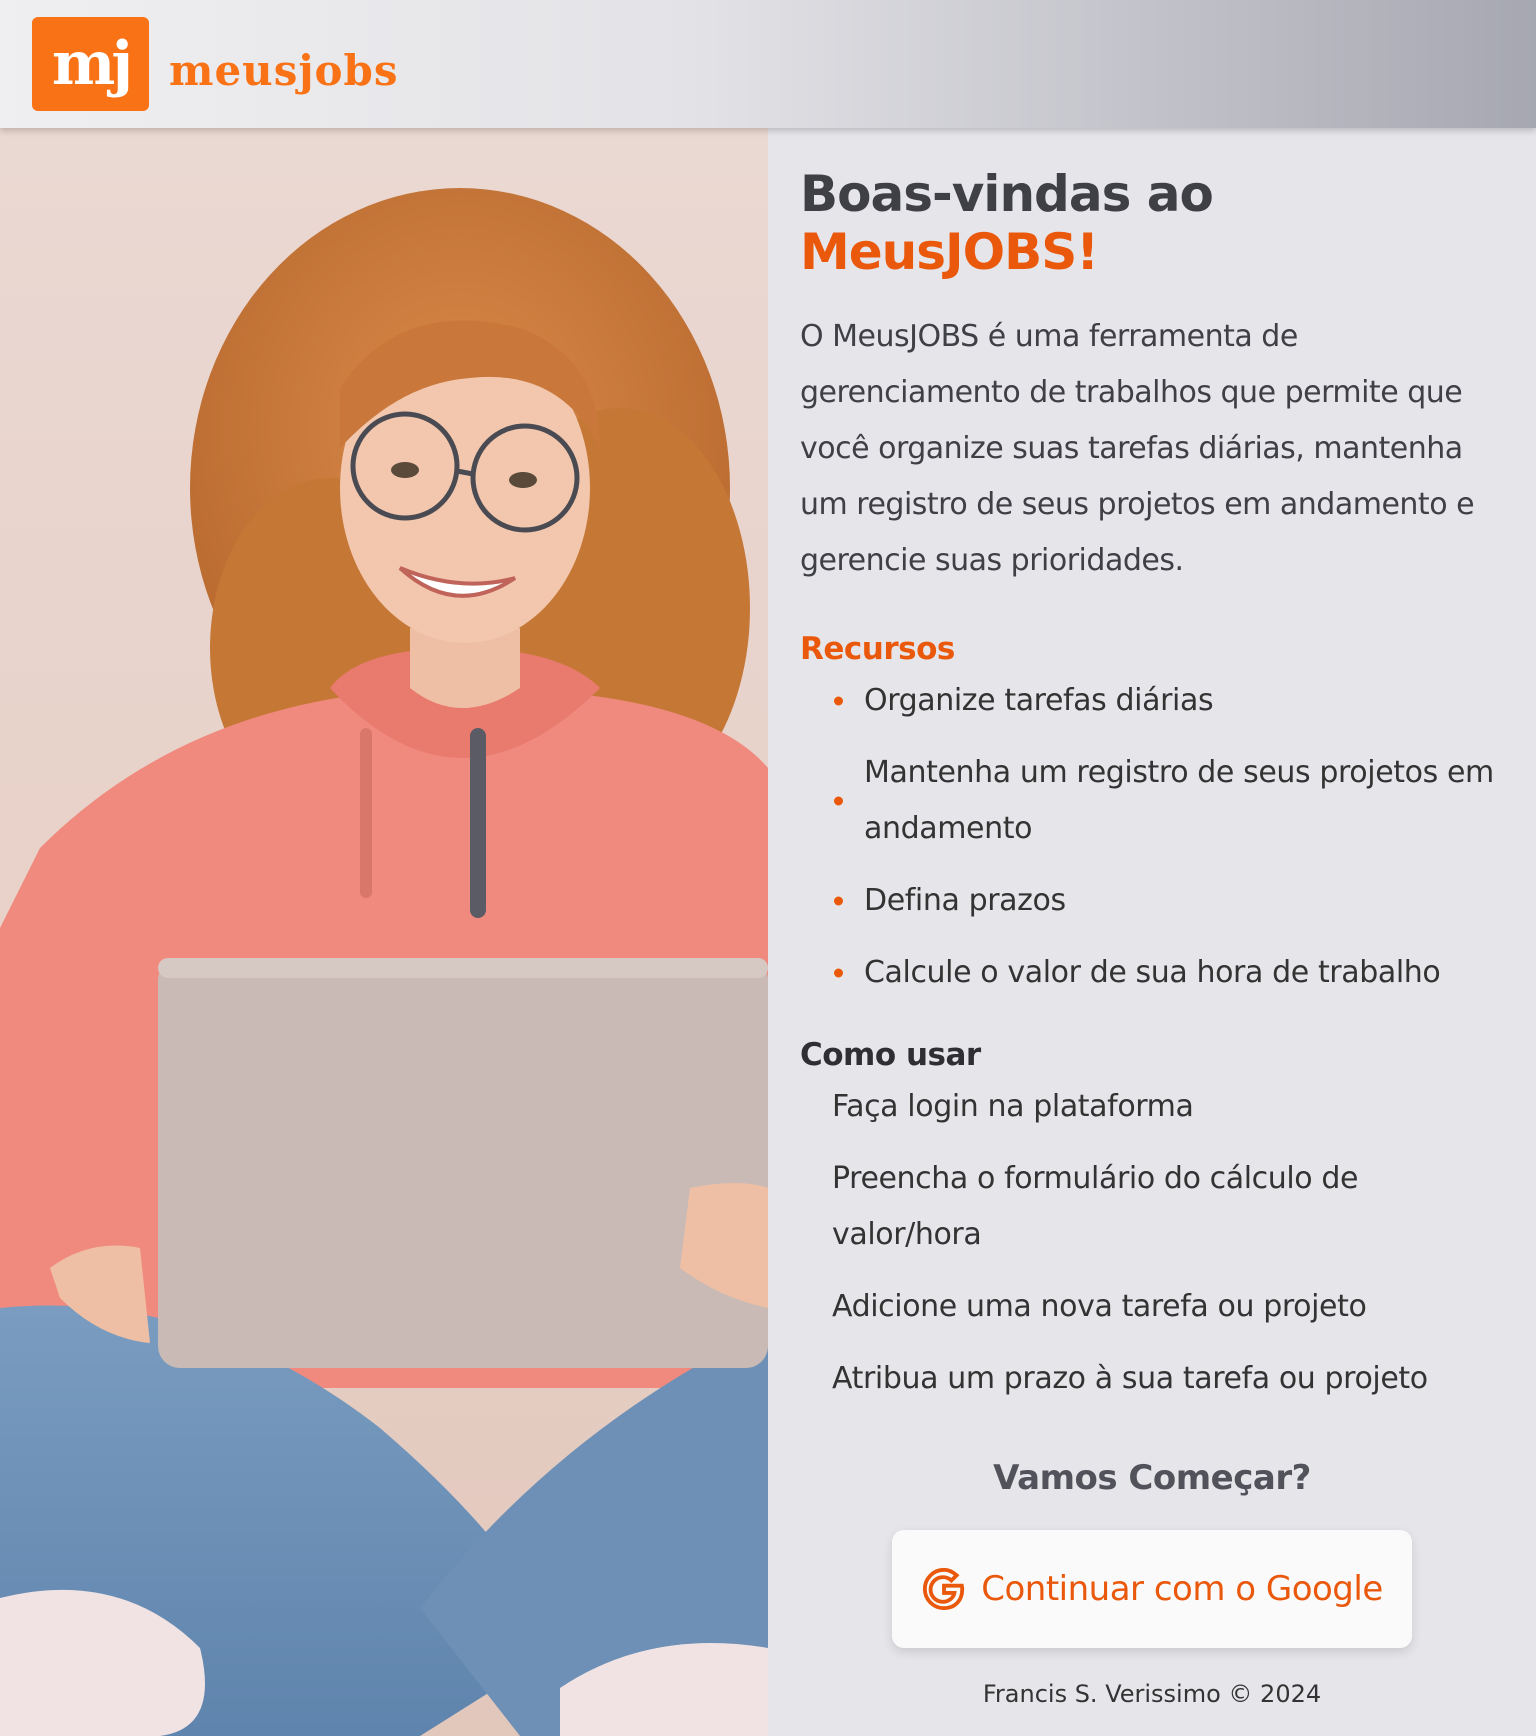 This screenshot has height=1736, width=1536. What do you see at coordinates (90, 64) in the screenshot?
I see `logo-mark: mj` at bounding box center [90, 64].